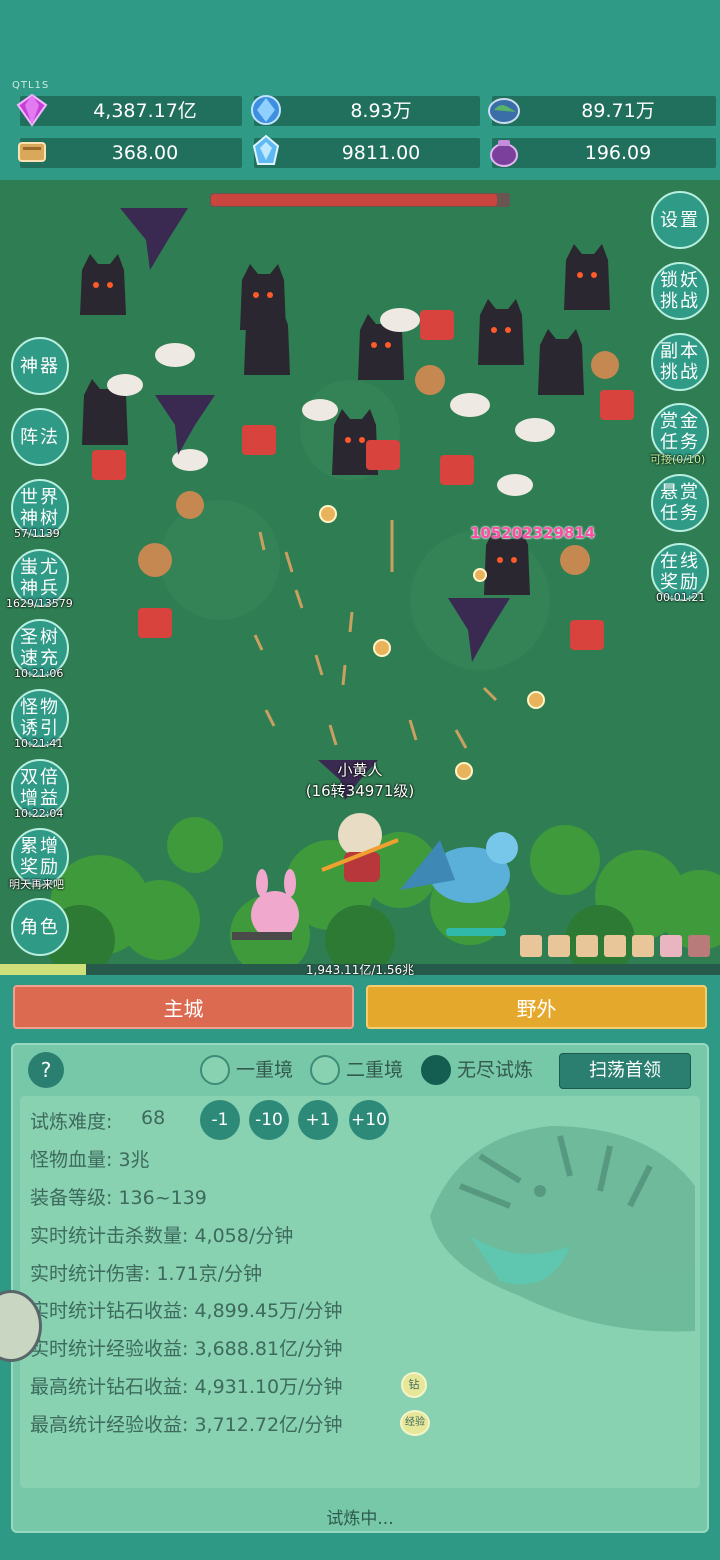 Image resolution: width=720 pixels, height=1560 pixels. I want to click on menu-character: 角色, so click(40, 927).